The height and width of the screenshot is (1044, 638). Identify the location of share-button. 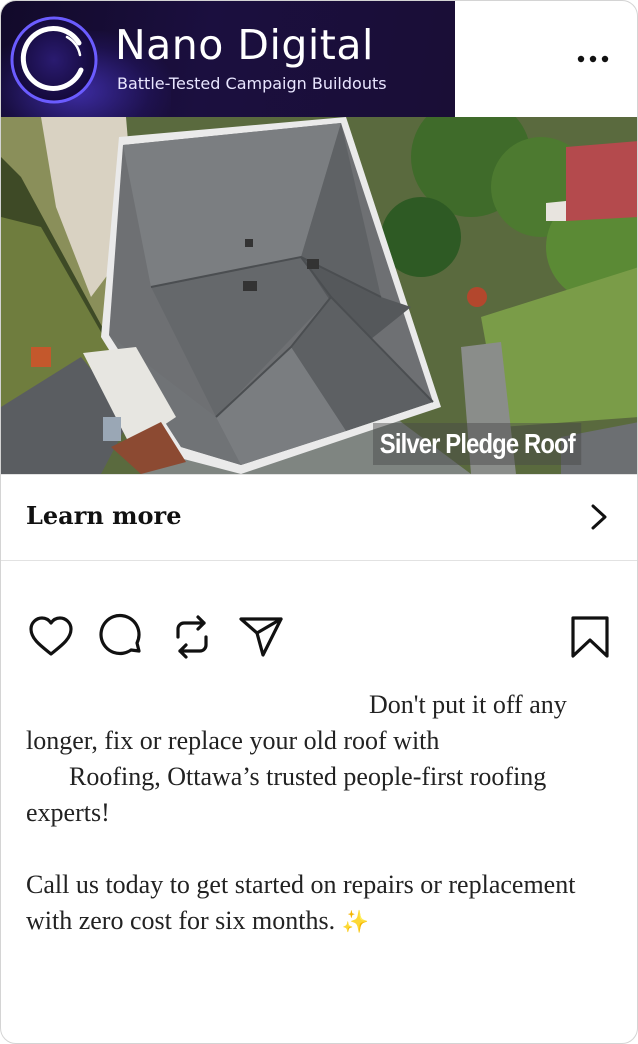
(261, 637).